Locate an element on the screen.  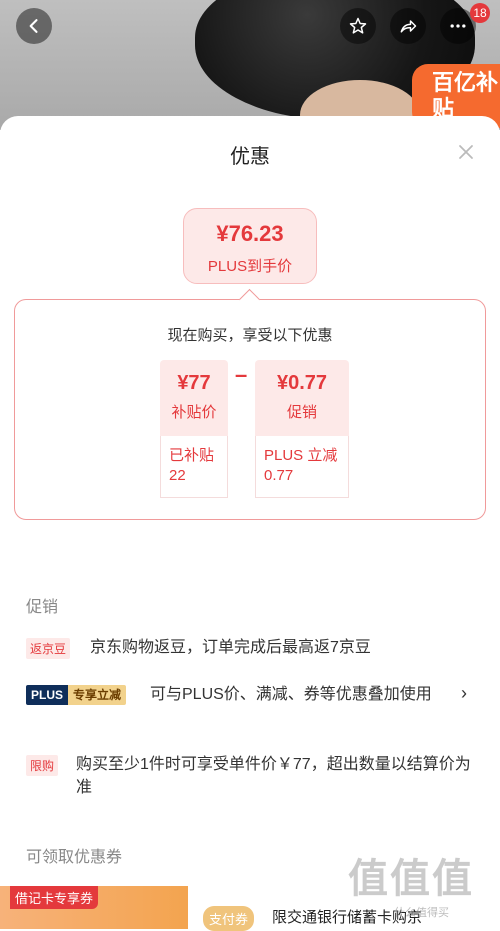
promotion-card-top: ¥0.77 促销 is located at coordinates (302, 398).